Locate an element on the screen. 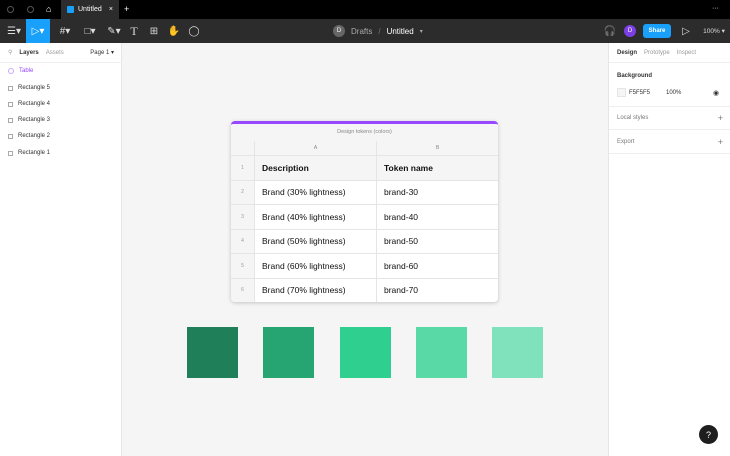 Image resolution: width=730 pixels, height=456 pixels. zoom-dropdown: 100% ▾ is located at coordinates (714, 31).